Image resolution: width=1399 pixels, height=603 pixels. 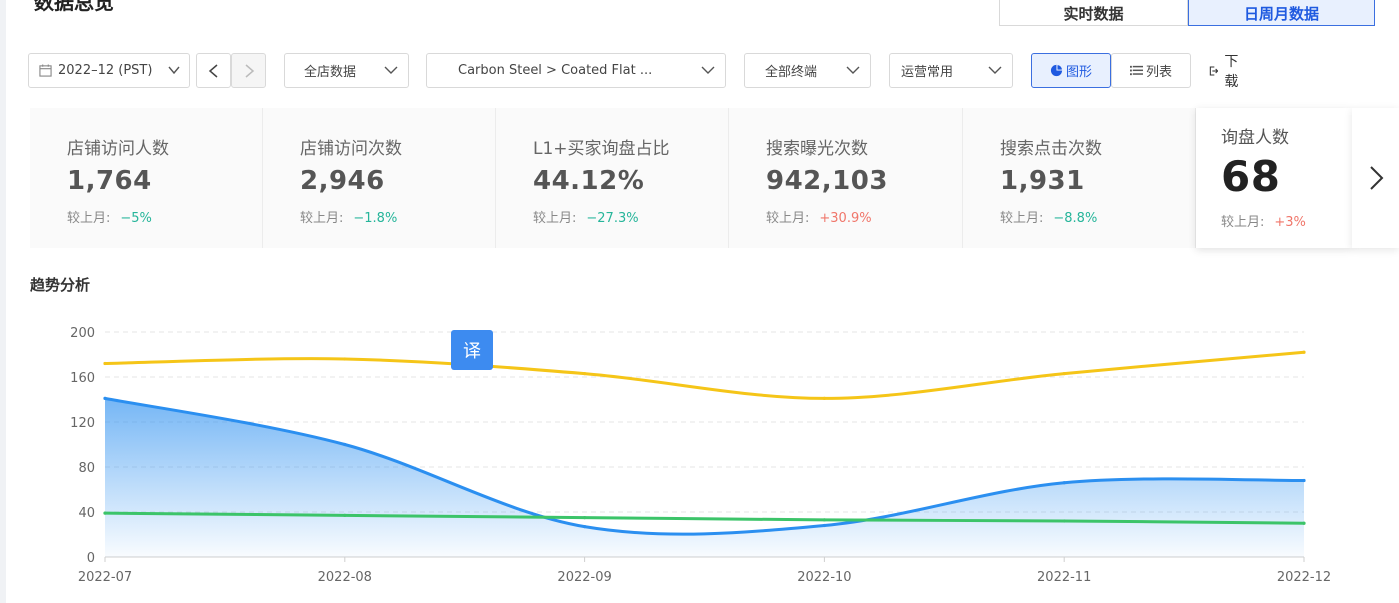 I want to click on x-tick-label: 2022-12, so click(x=1304, y=577).